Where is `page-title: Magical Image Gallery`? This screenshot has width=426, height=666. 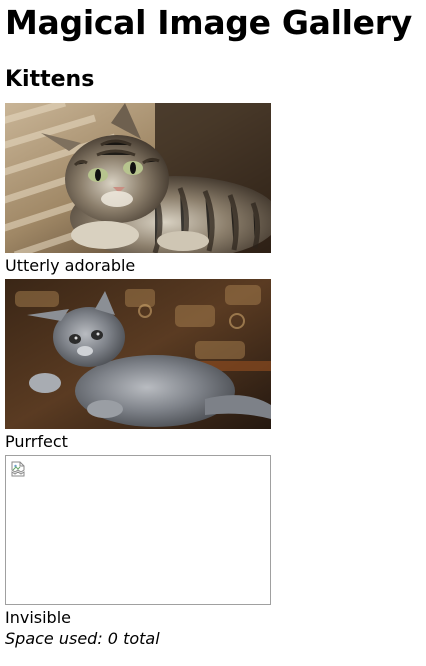 page-title: Magical Image Gallery is located at coordinates (208, 22).